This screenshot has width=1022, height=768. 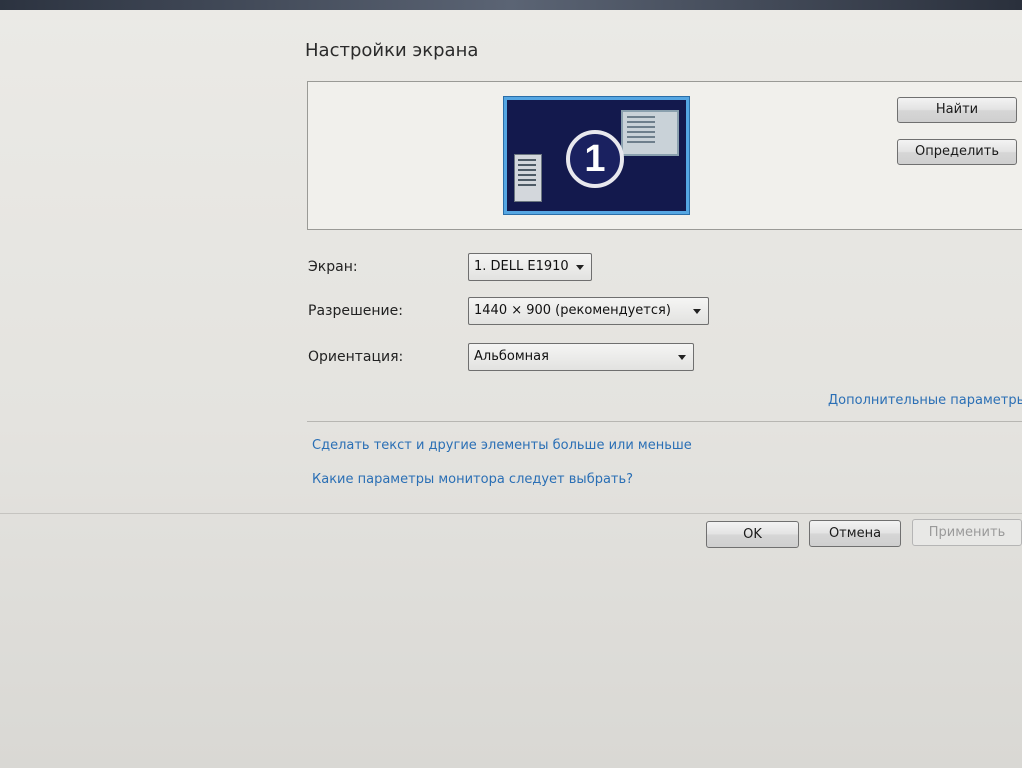 I want to click on orientation-label: Ориентация:, so click(x=356, y=357).